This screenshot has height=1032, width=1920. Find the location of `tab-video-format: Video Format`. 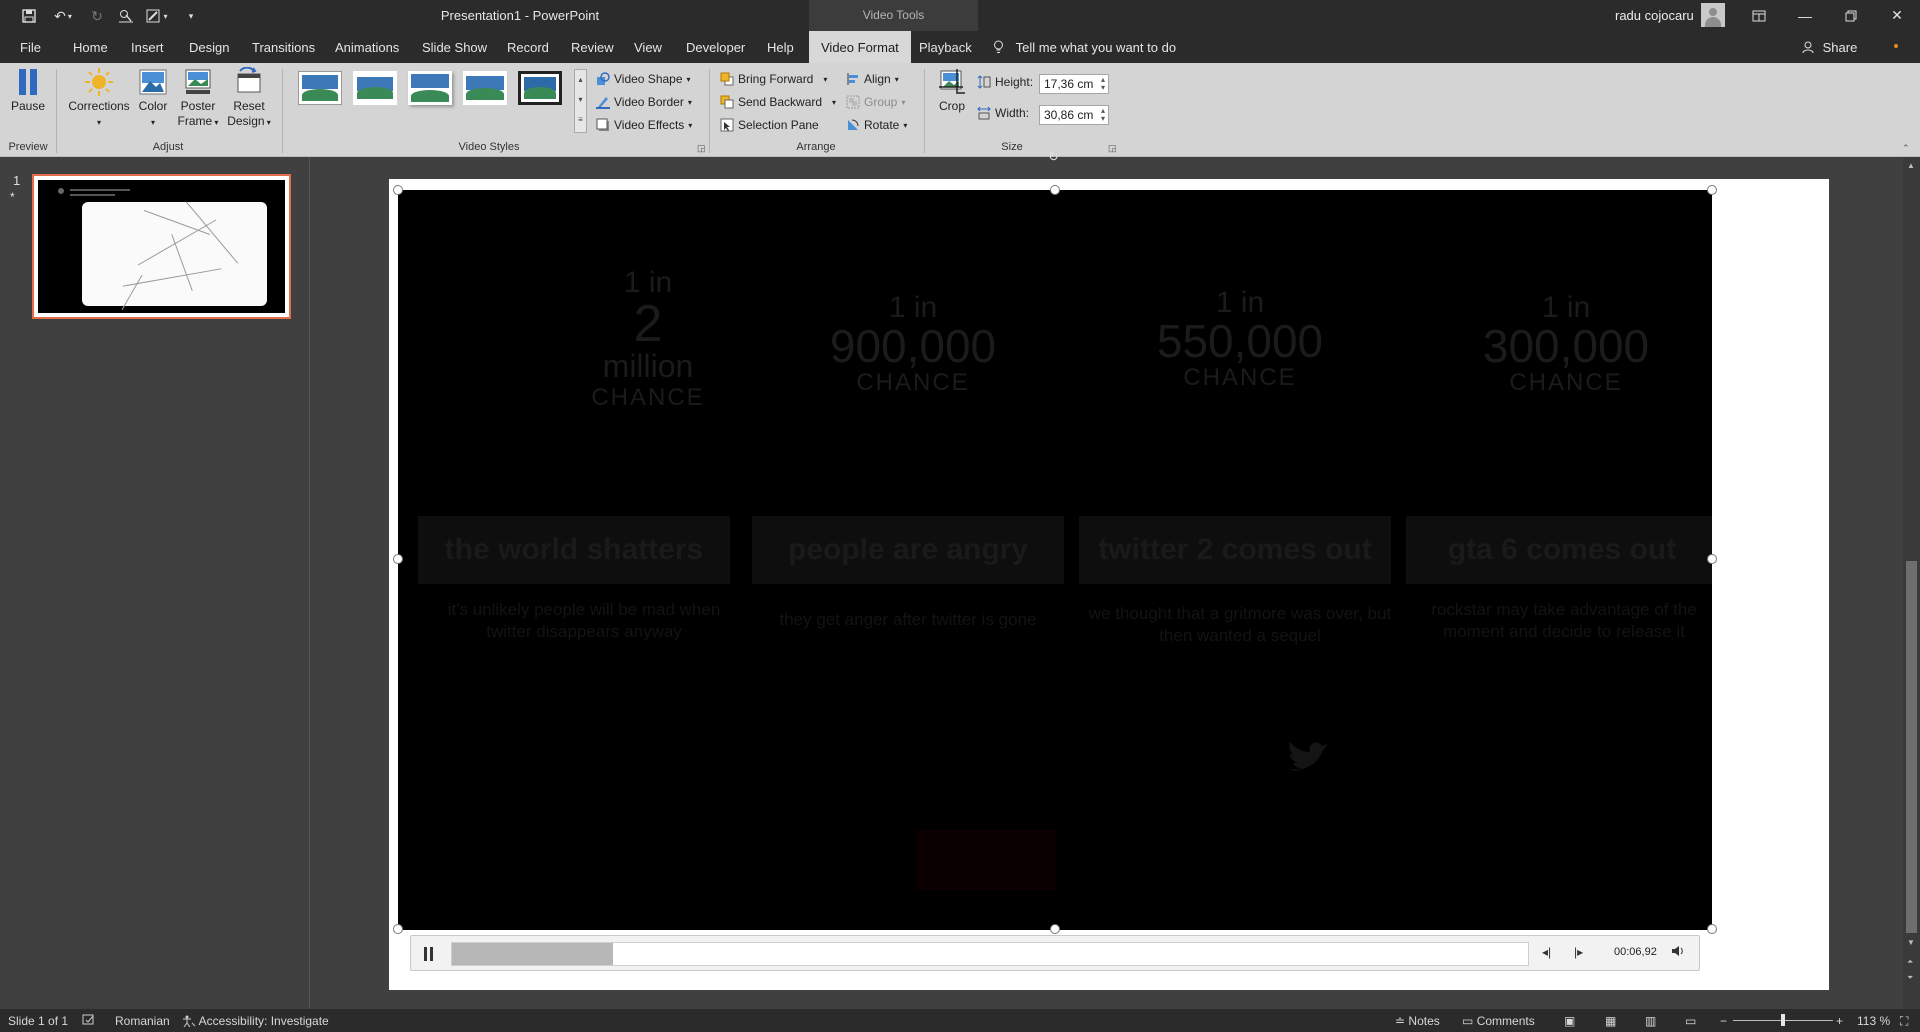

tab-video-format: Video Format is located at coordinates (860, 47).